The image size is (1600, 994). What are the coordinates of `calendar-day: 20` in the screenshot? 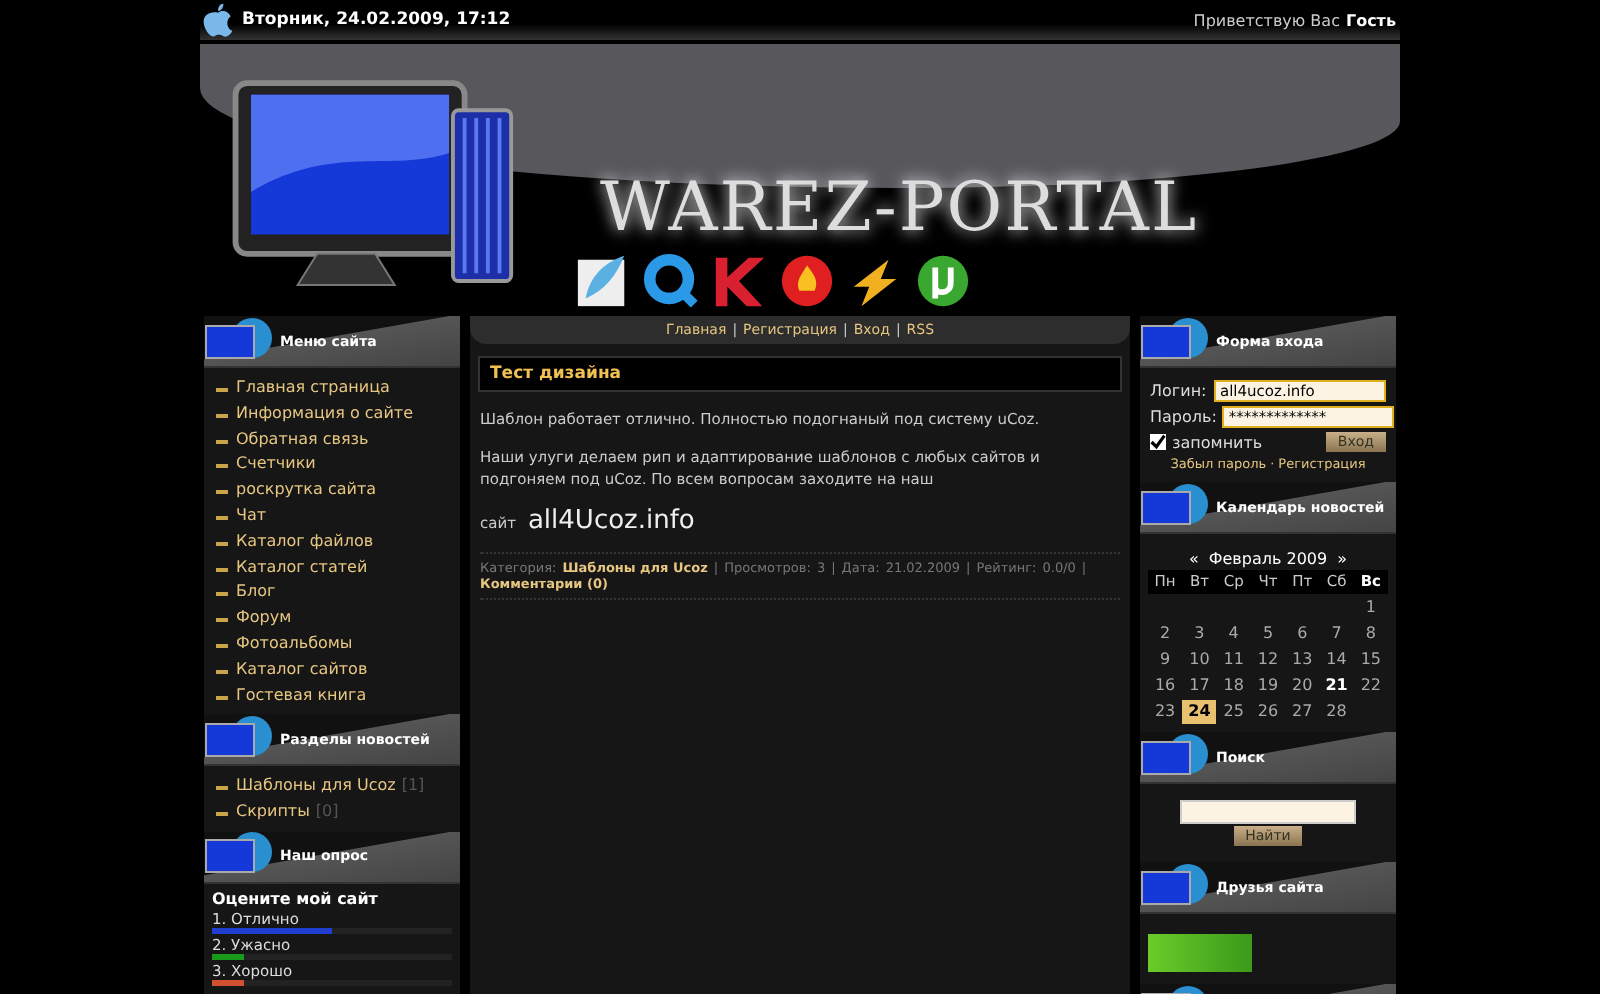 It's located at (1302, 686).